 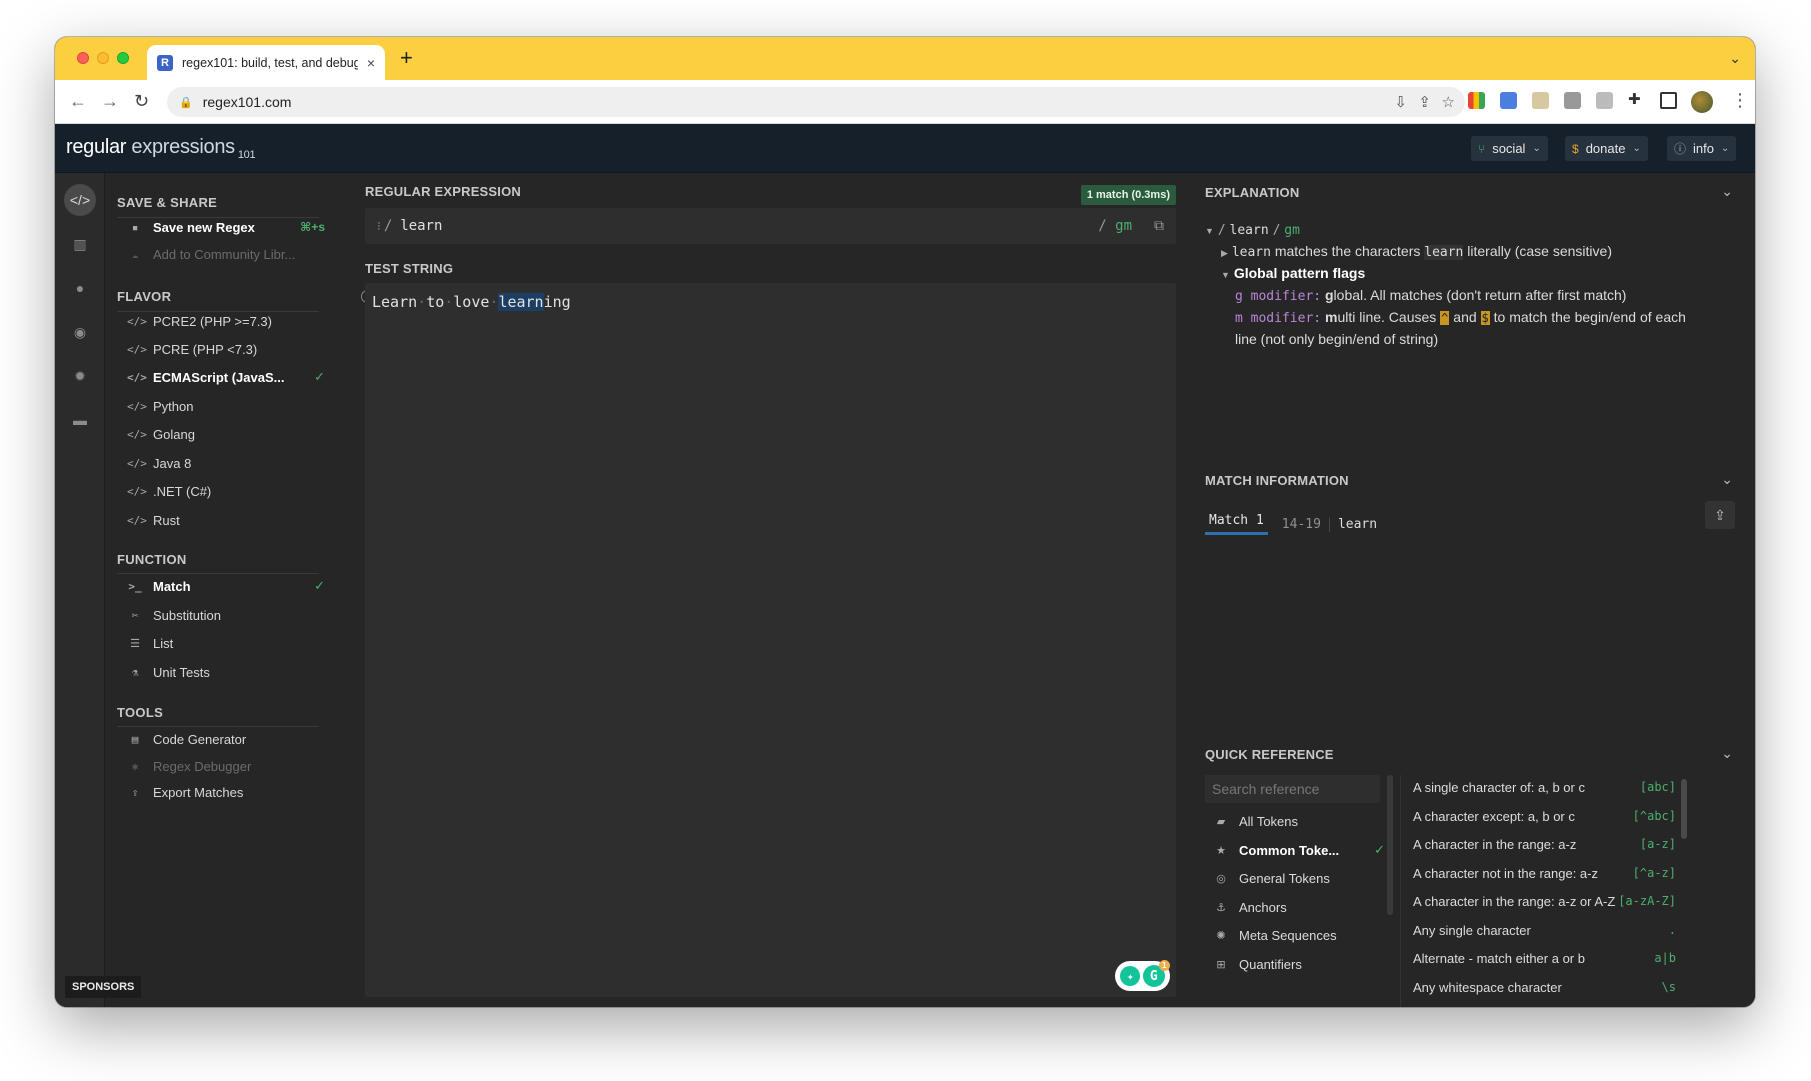 I want to click on export-matches-icon: ⇪, so click(x=1720, y=515).